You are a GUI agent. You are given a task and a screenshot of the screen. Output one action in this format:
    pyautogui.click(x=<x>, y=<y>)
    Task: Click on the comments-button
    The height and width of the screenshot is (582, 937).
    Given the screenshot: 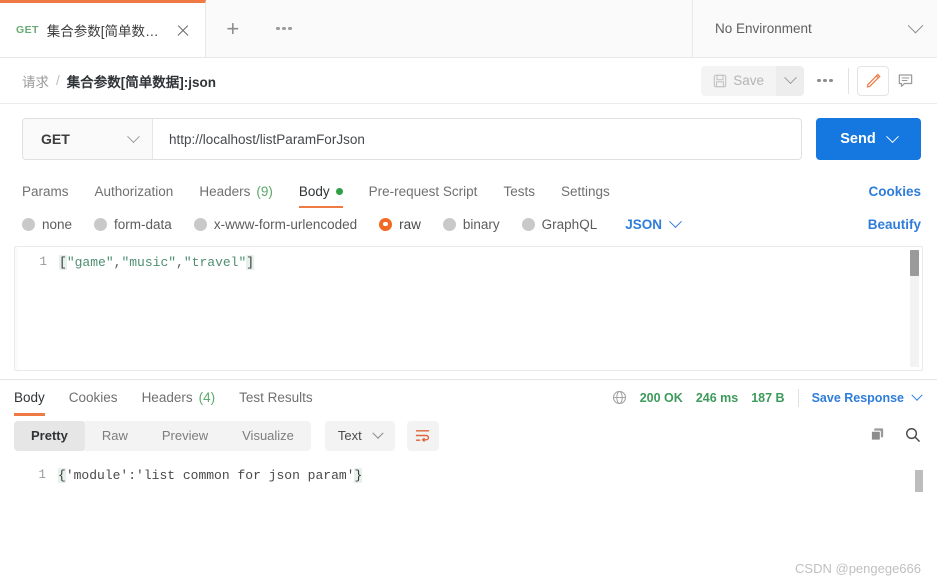 What is the action you would take?
    pyautogui.click(x=905, y=81)
    